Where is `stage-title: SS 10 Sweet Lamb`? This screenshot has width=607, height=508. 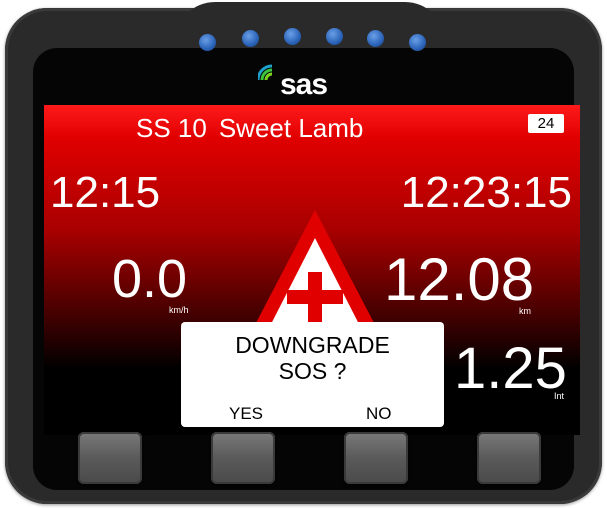
stage-title: SS 10 Sweet Lamb is located at coordinates (249, 128).